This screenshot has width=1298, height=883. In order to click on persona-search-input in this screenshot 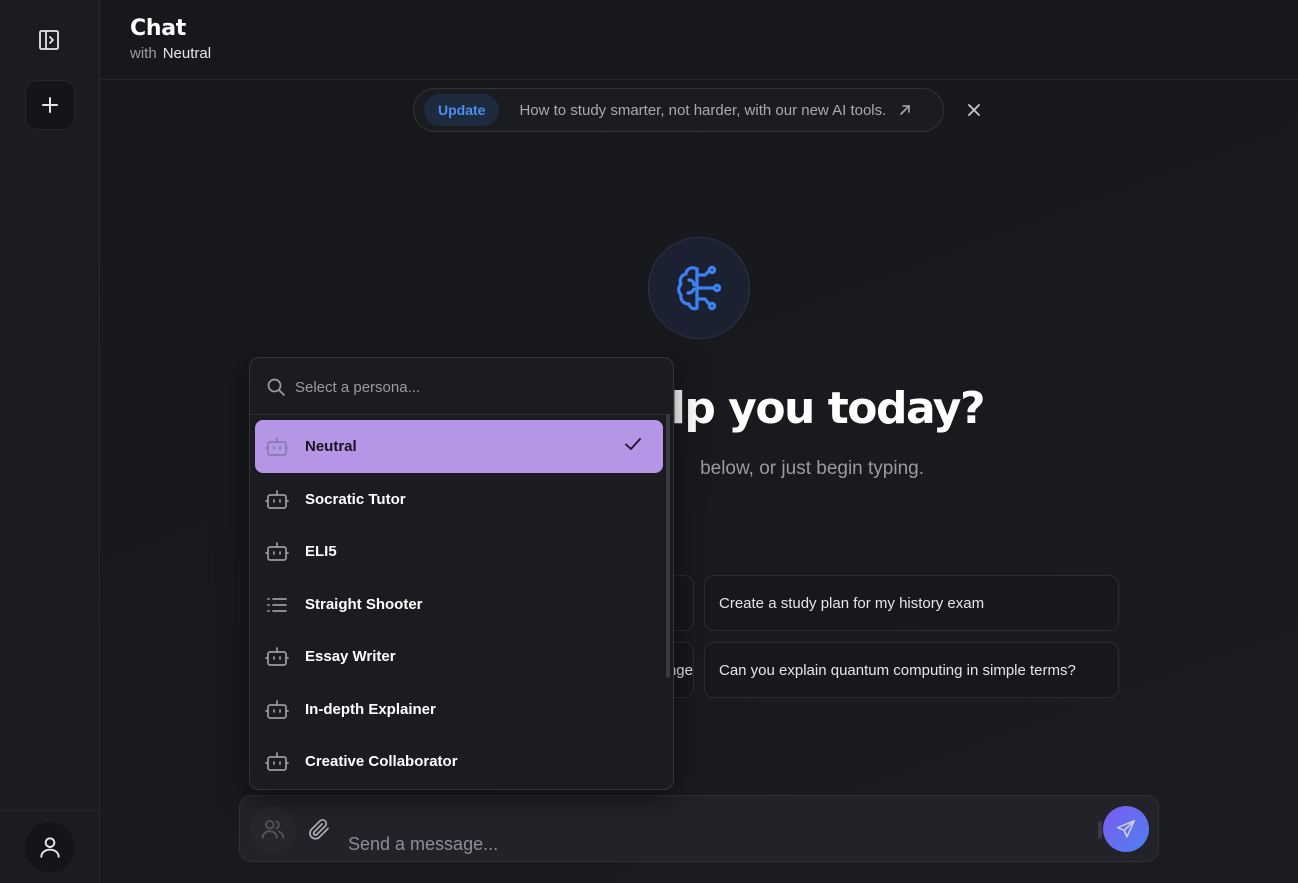, I will do `click(475, 387)`.